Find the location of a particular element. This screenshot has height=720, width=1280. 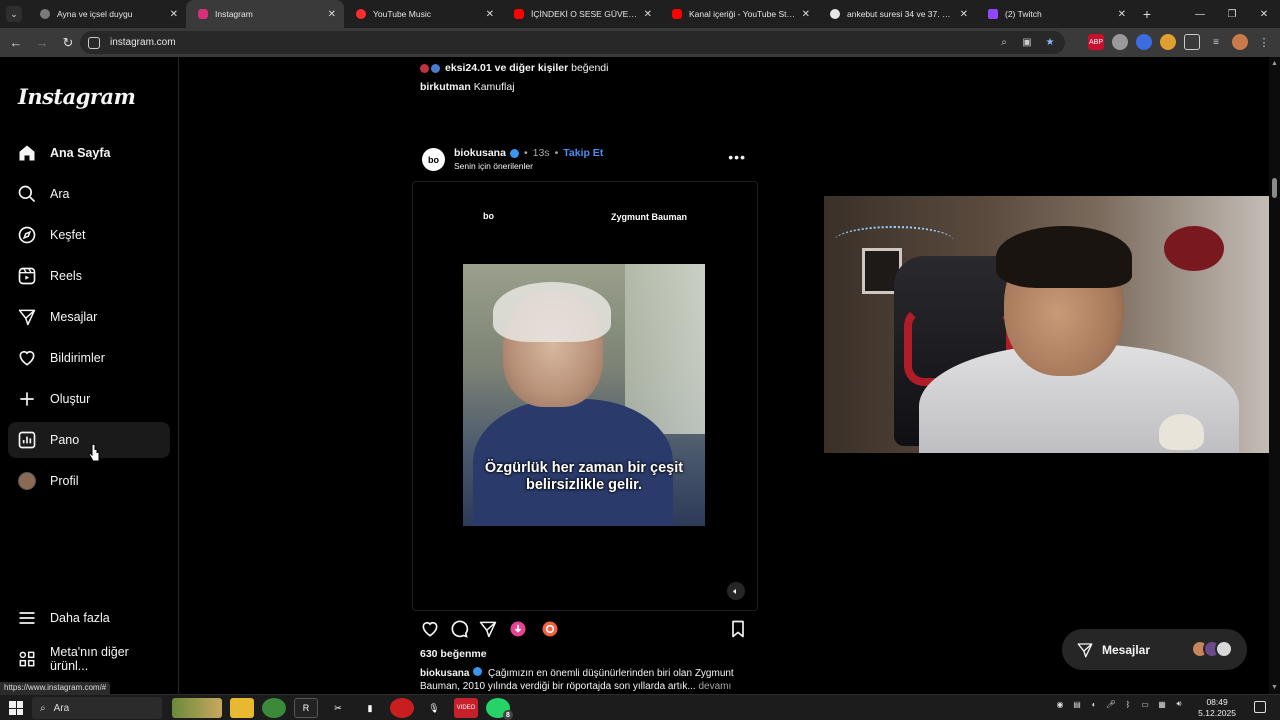

browser-tab: ankebut suresi 34 ve 37. ayetler ✕ is located at coordinates (897, 14).